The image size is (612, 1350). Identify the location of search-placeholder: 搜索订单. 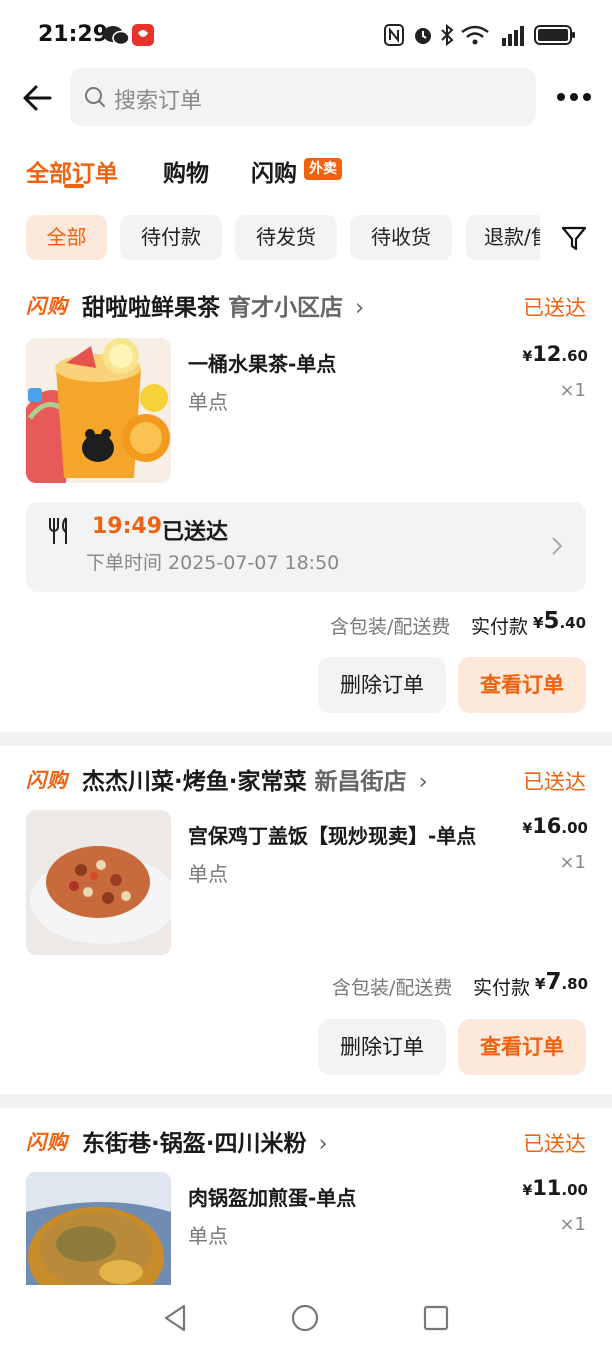
(158, 101).